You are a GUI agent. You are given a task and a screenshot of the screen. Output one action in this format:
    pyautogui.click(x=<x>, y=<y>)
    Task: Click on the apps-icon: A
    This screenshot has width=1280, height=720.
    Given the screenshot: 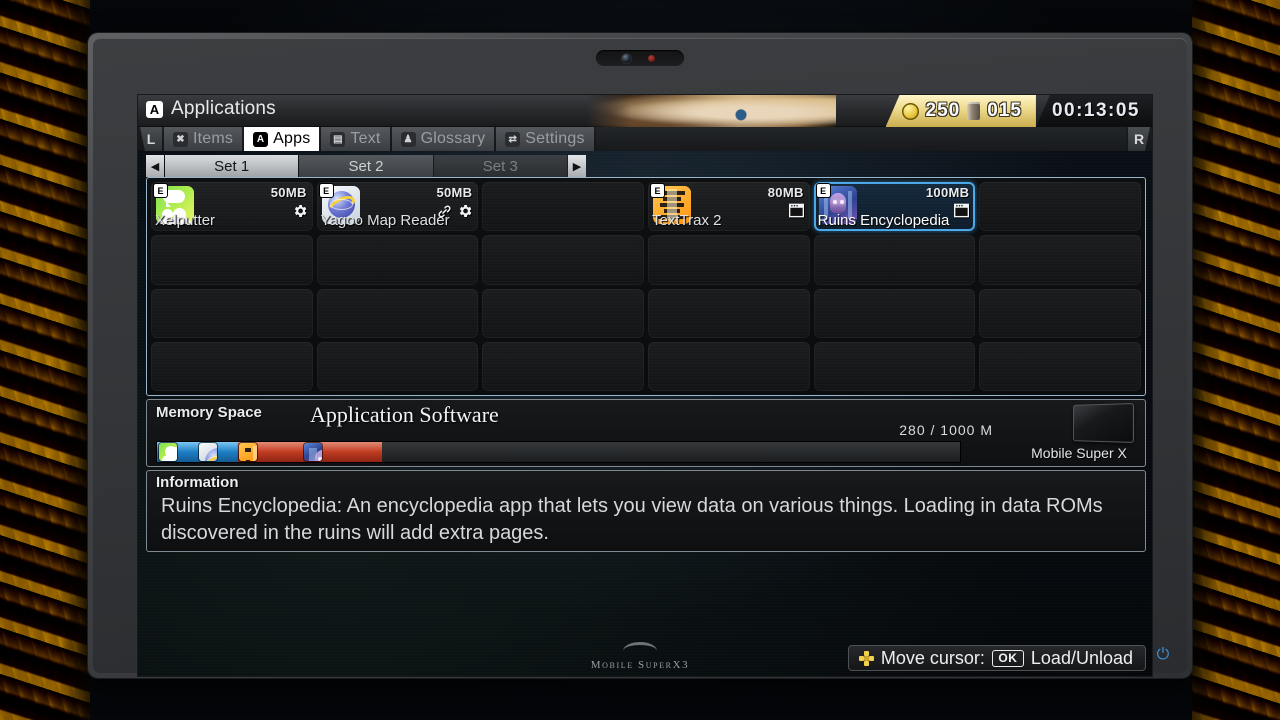 What is the action you would take?
    pyautogui.click(x=261, y=139)
    